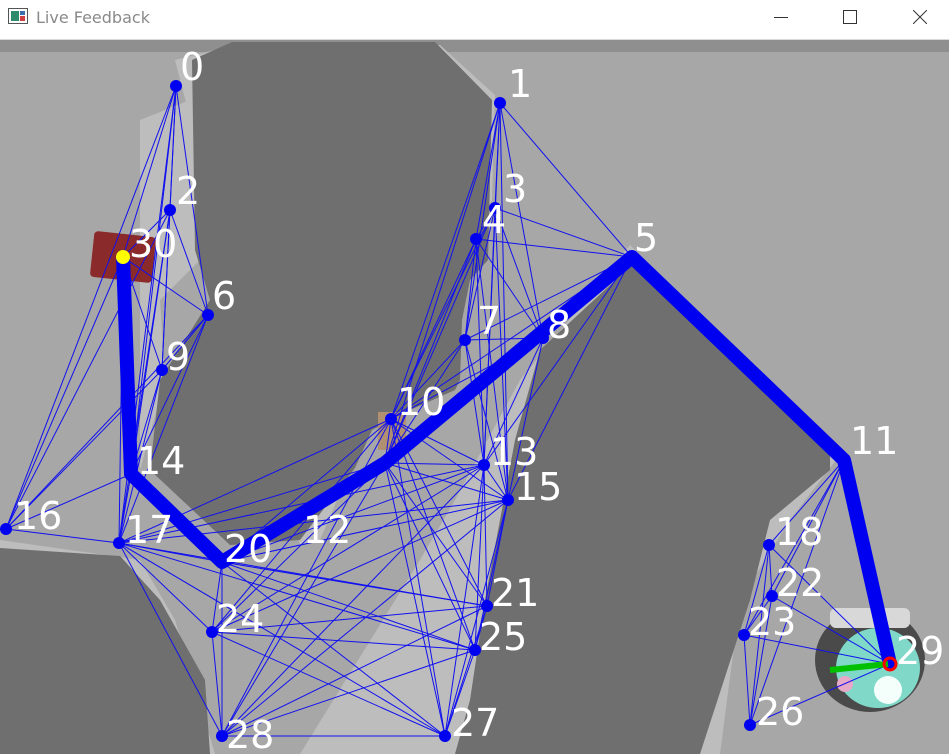  What do you see at coordinates (178, 357) in the screenshot?
I see `node-label: 9` at bounding box center [178, 357].